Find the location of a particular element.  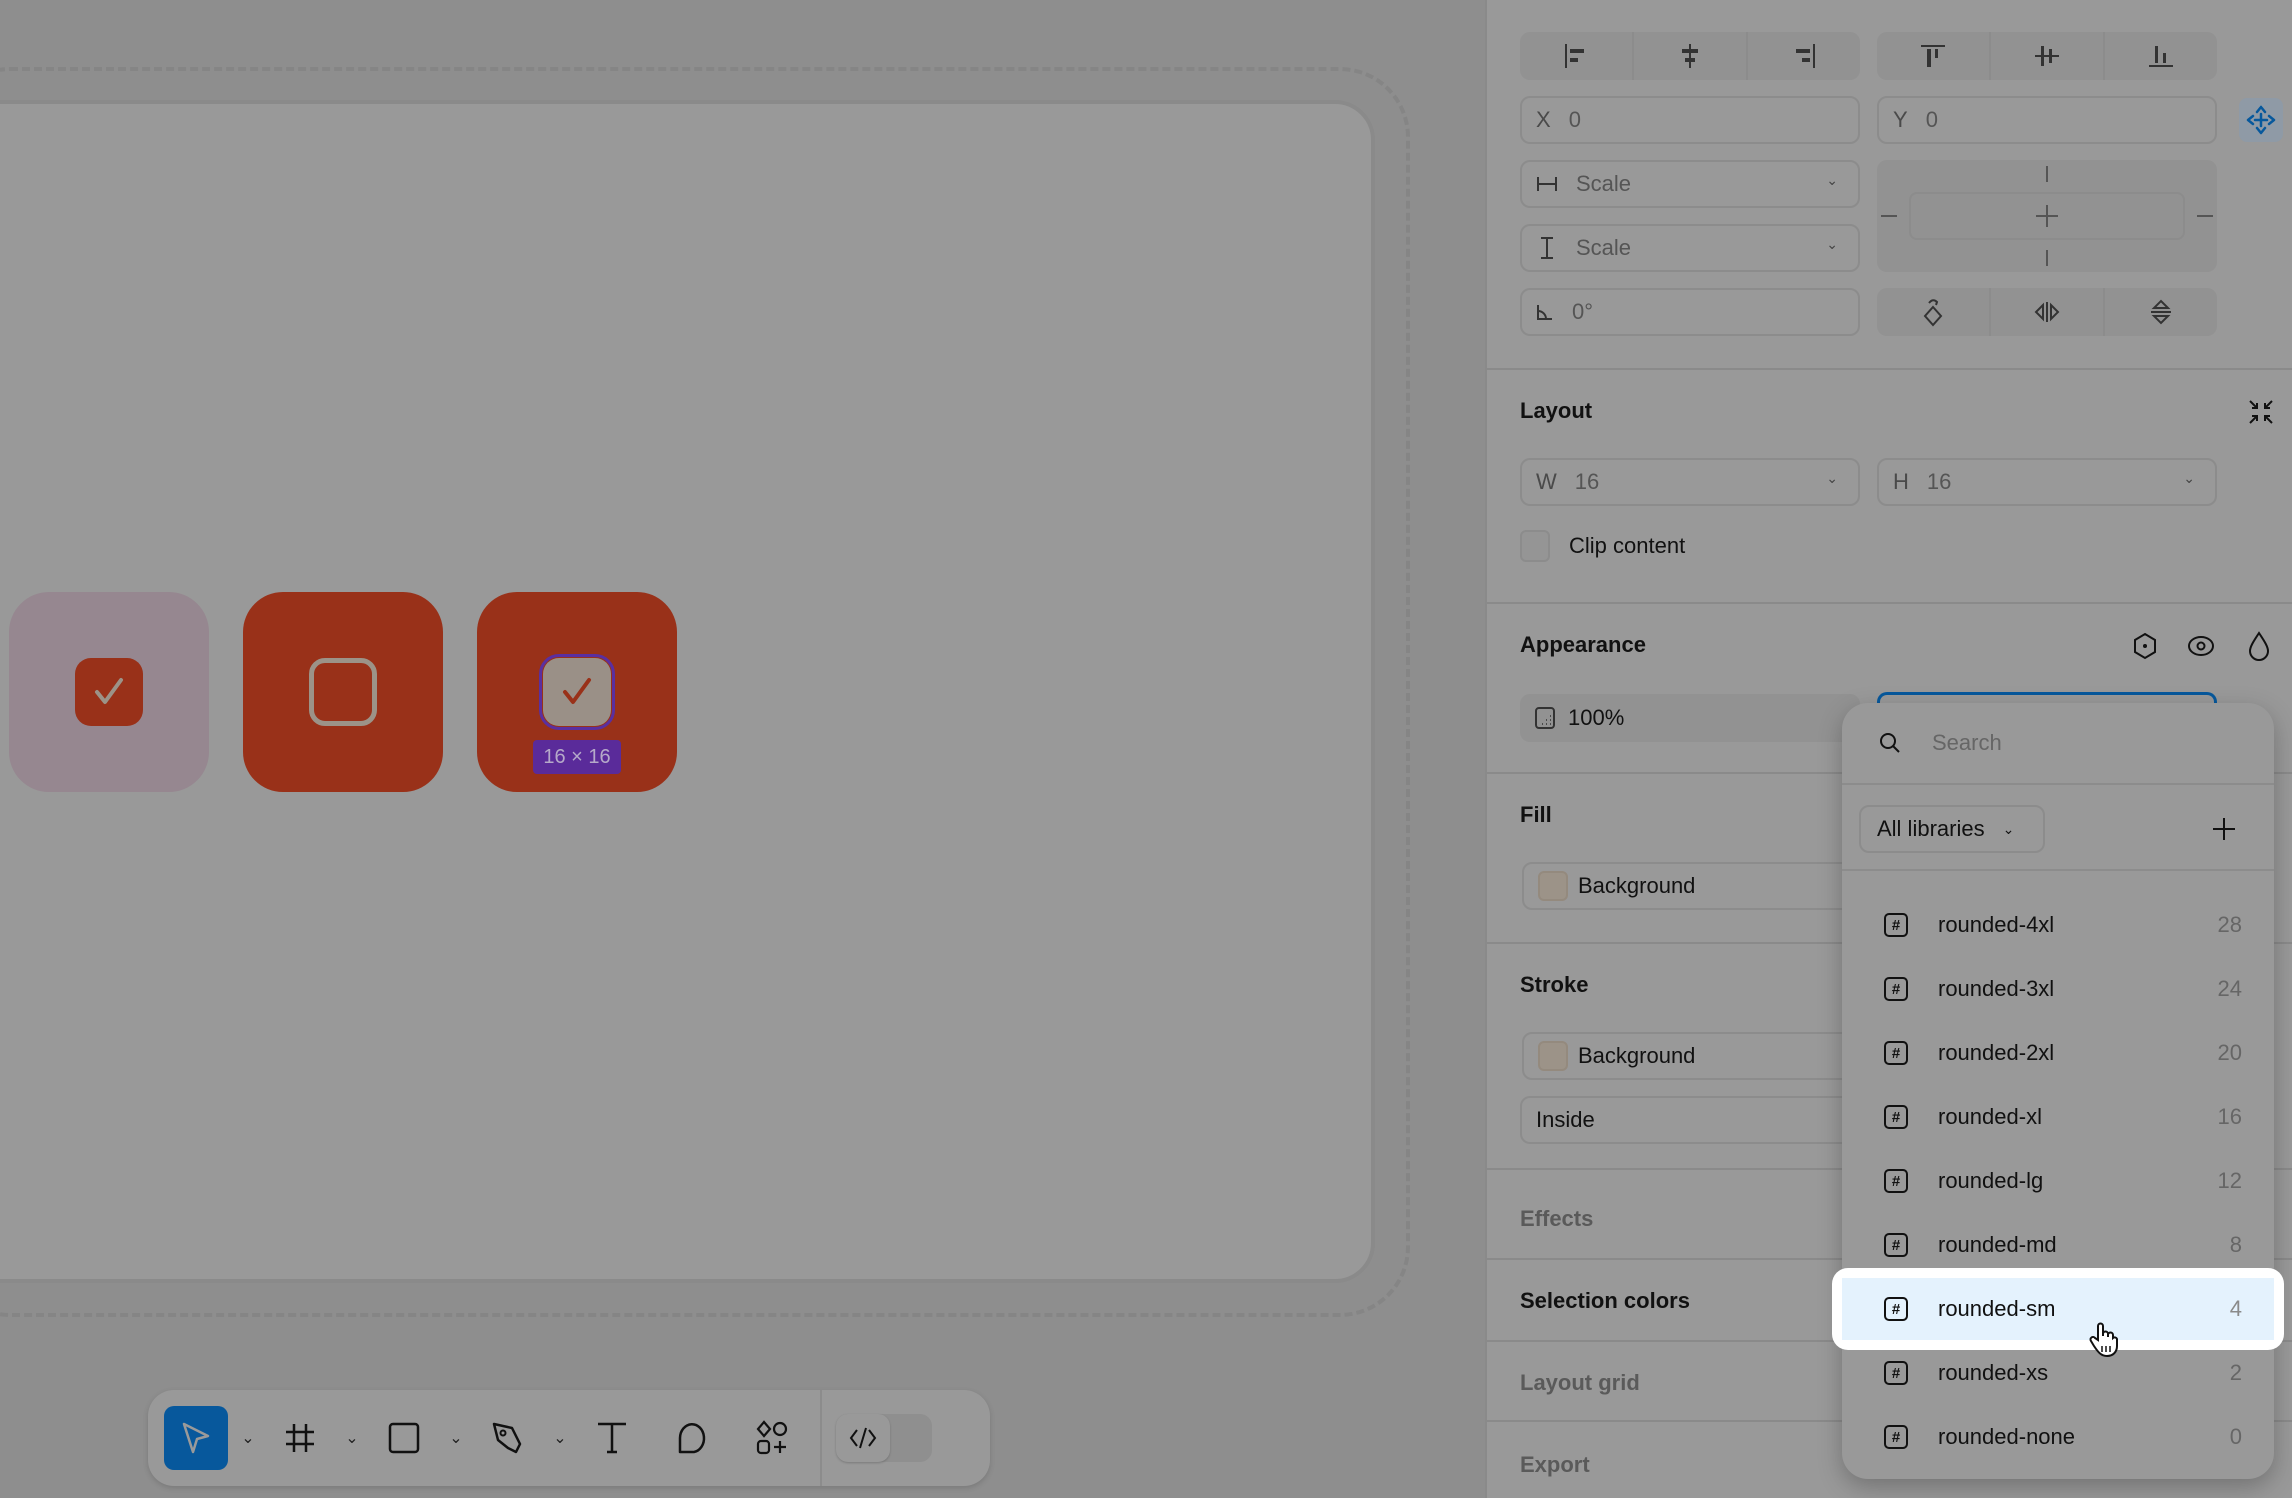

move-arrows-icon is located at coordinates (2261, 120).